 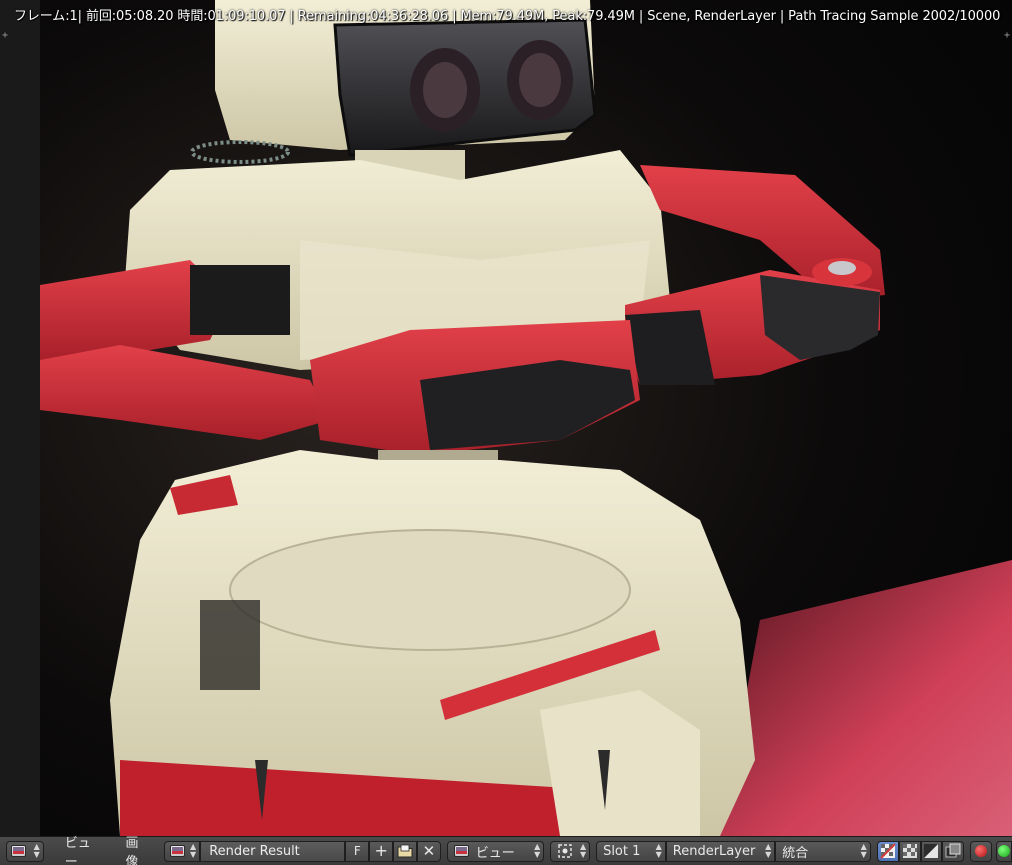 I want to click on folder-icon, so click(x=405, y=851).